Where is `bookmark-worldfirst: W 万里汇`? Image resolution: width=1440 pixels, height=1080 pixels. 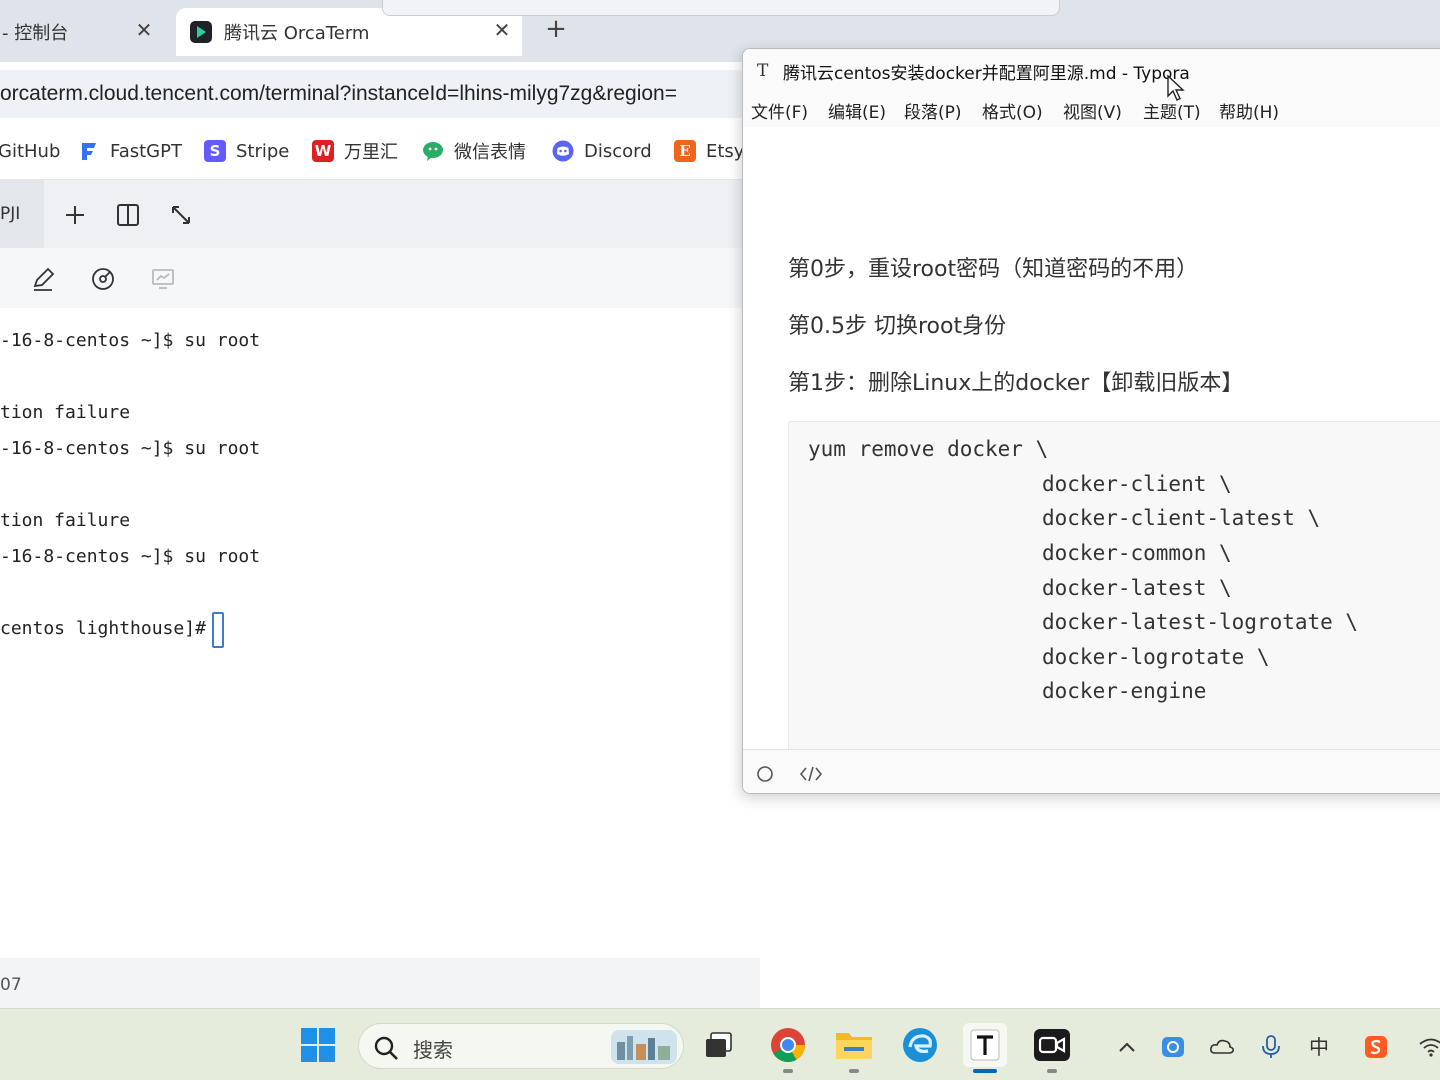
bookmark-worldfirst: W 万里汇 is located at coordinates (355, 151).